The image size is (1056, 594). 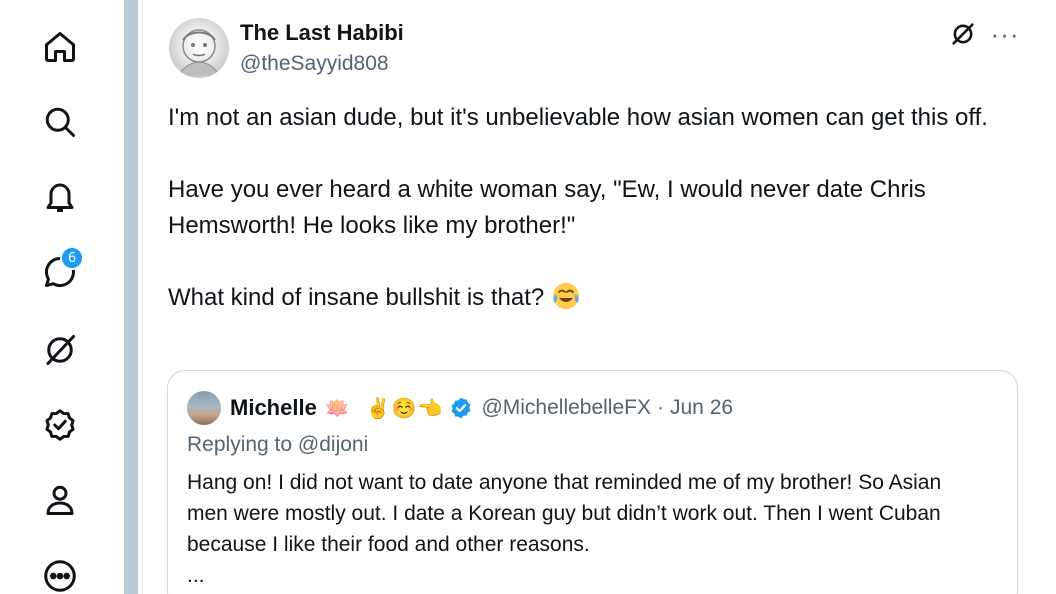 I want to click on replying-to-label: Replying to, so click(x=240, y=444).